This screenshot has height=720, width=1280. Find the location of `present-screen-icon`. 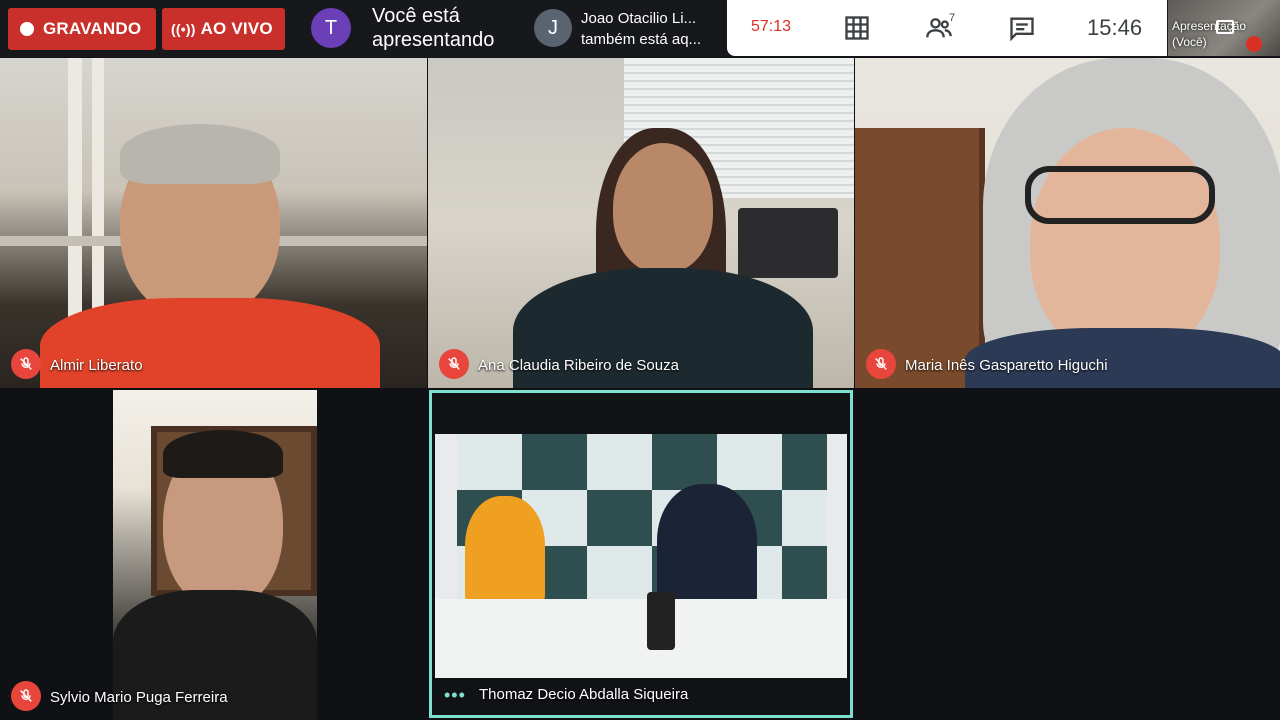

present-screen-icon is located at coordinates (1225, 27).